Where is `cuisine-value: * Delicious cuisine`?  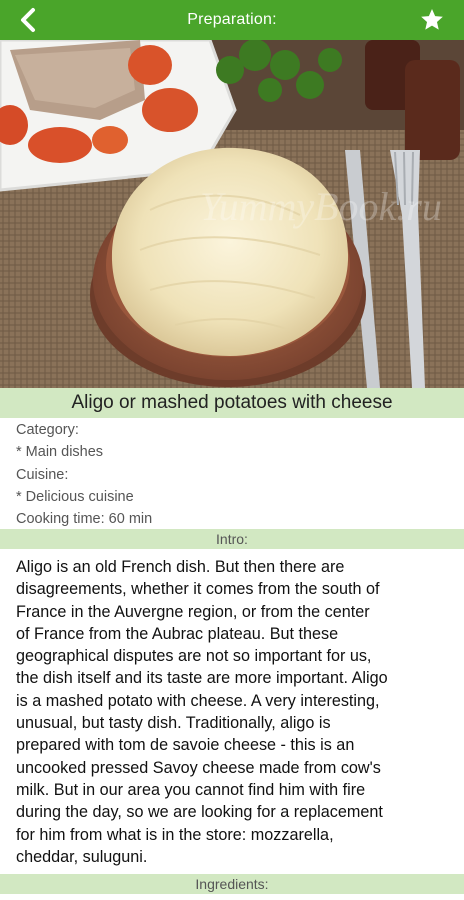 cuisine-value: * Delicious cuisine is located at coordinates (236, 497).